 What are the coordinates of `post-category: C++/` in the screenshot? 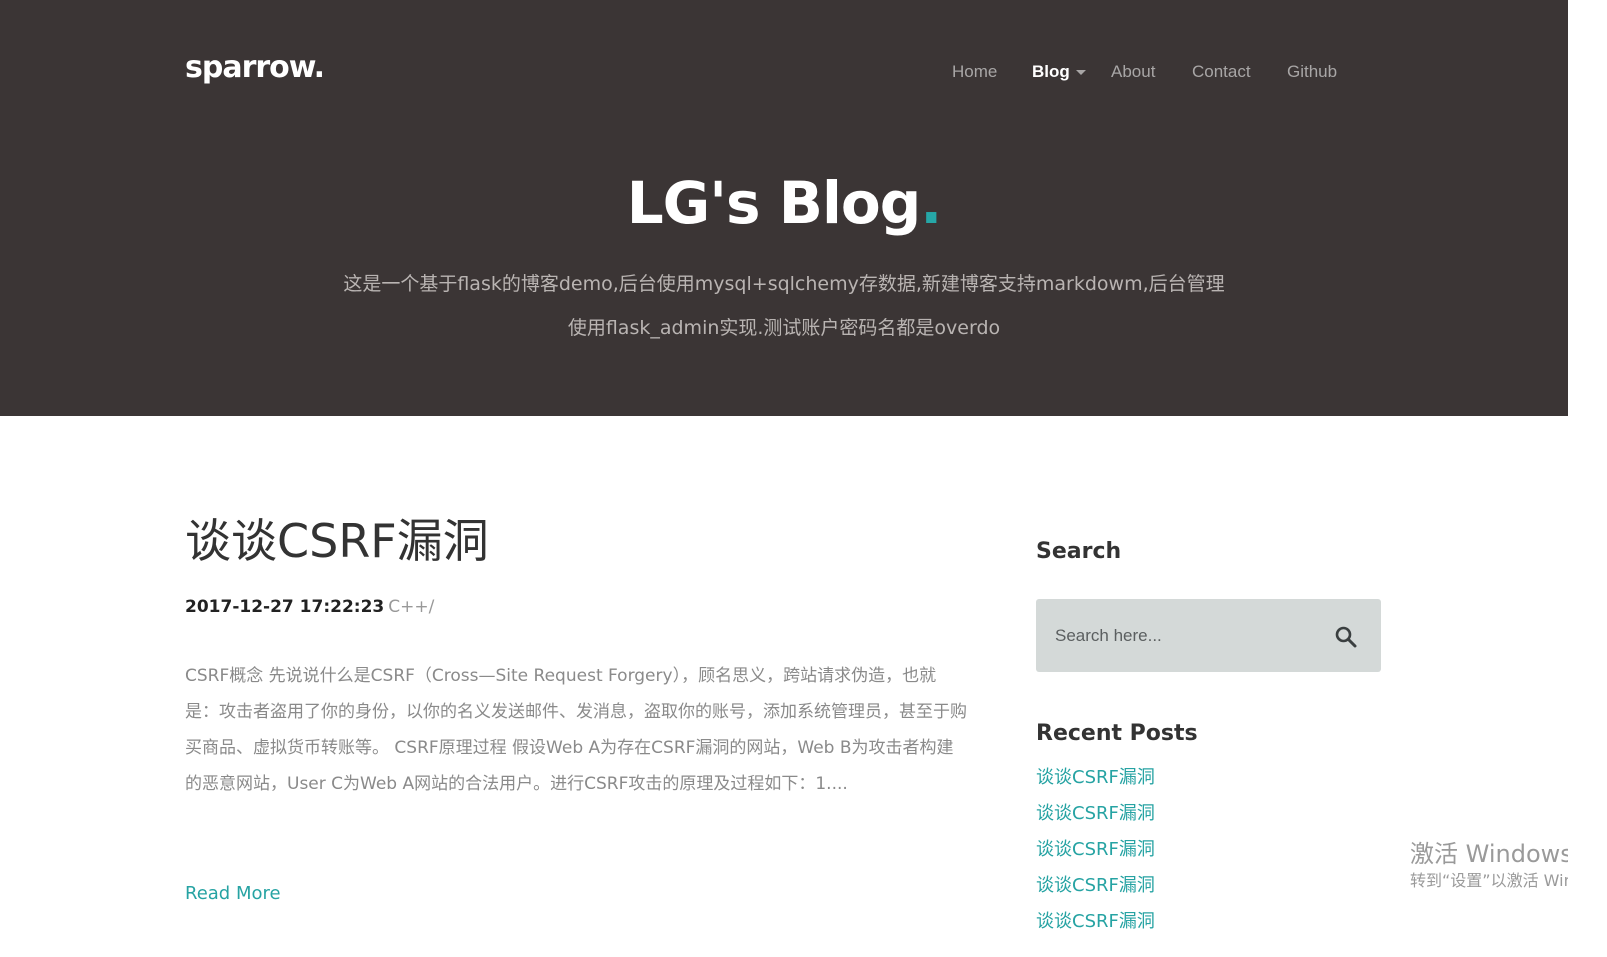 It's located at (411, 607).